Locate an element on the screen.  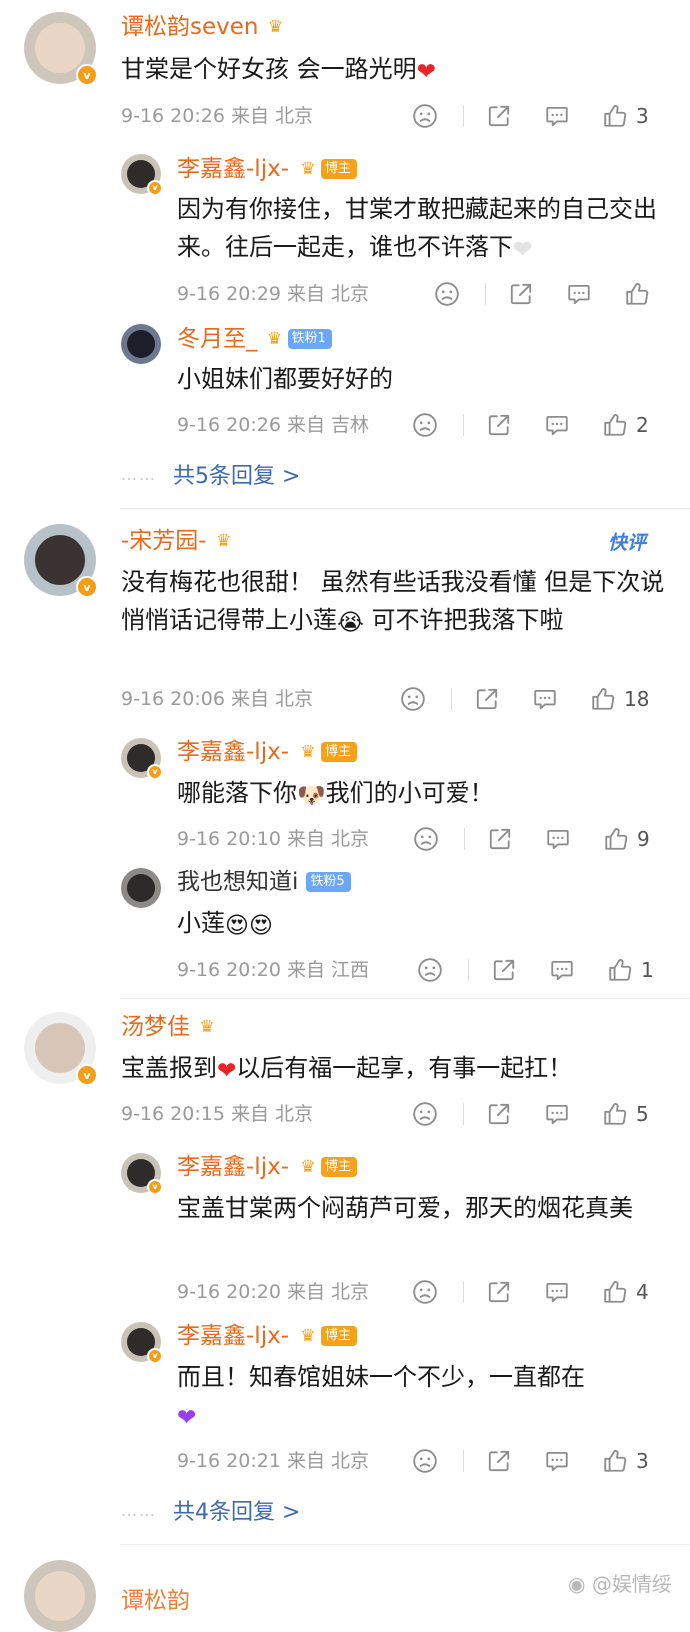
watermark: ◉ @娱情绥 is located at coordinates (620, 1582).